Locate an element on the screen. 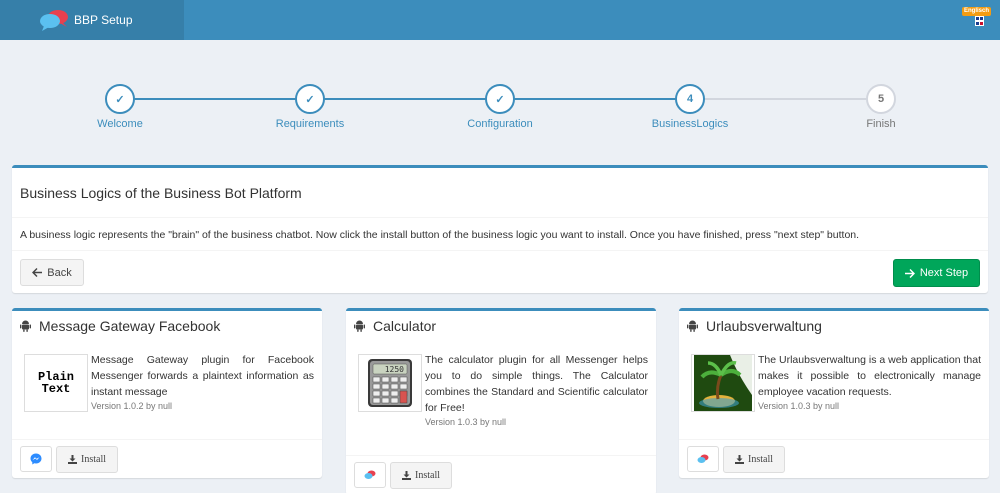  step-label: Requirements is located at coordinates (310, 124).